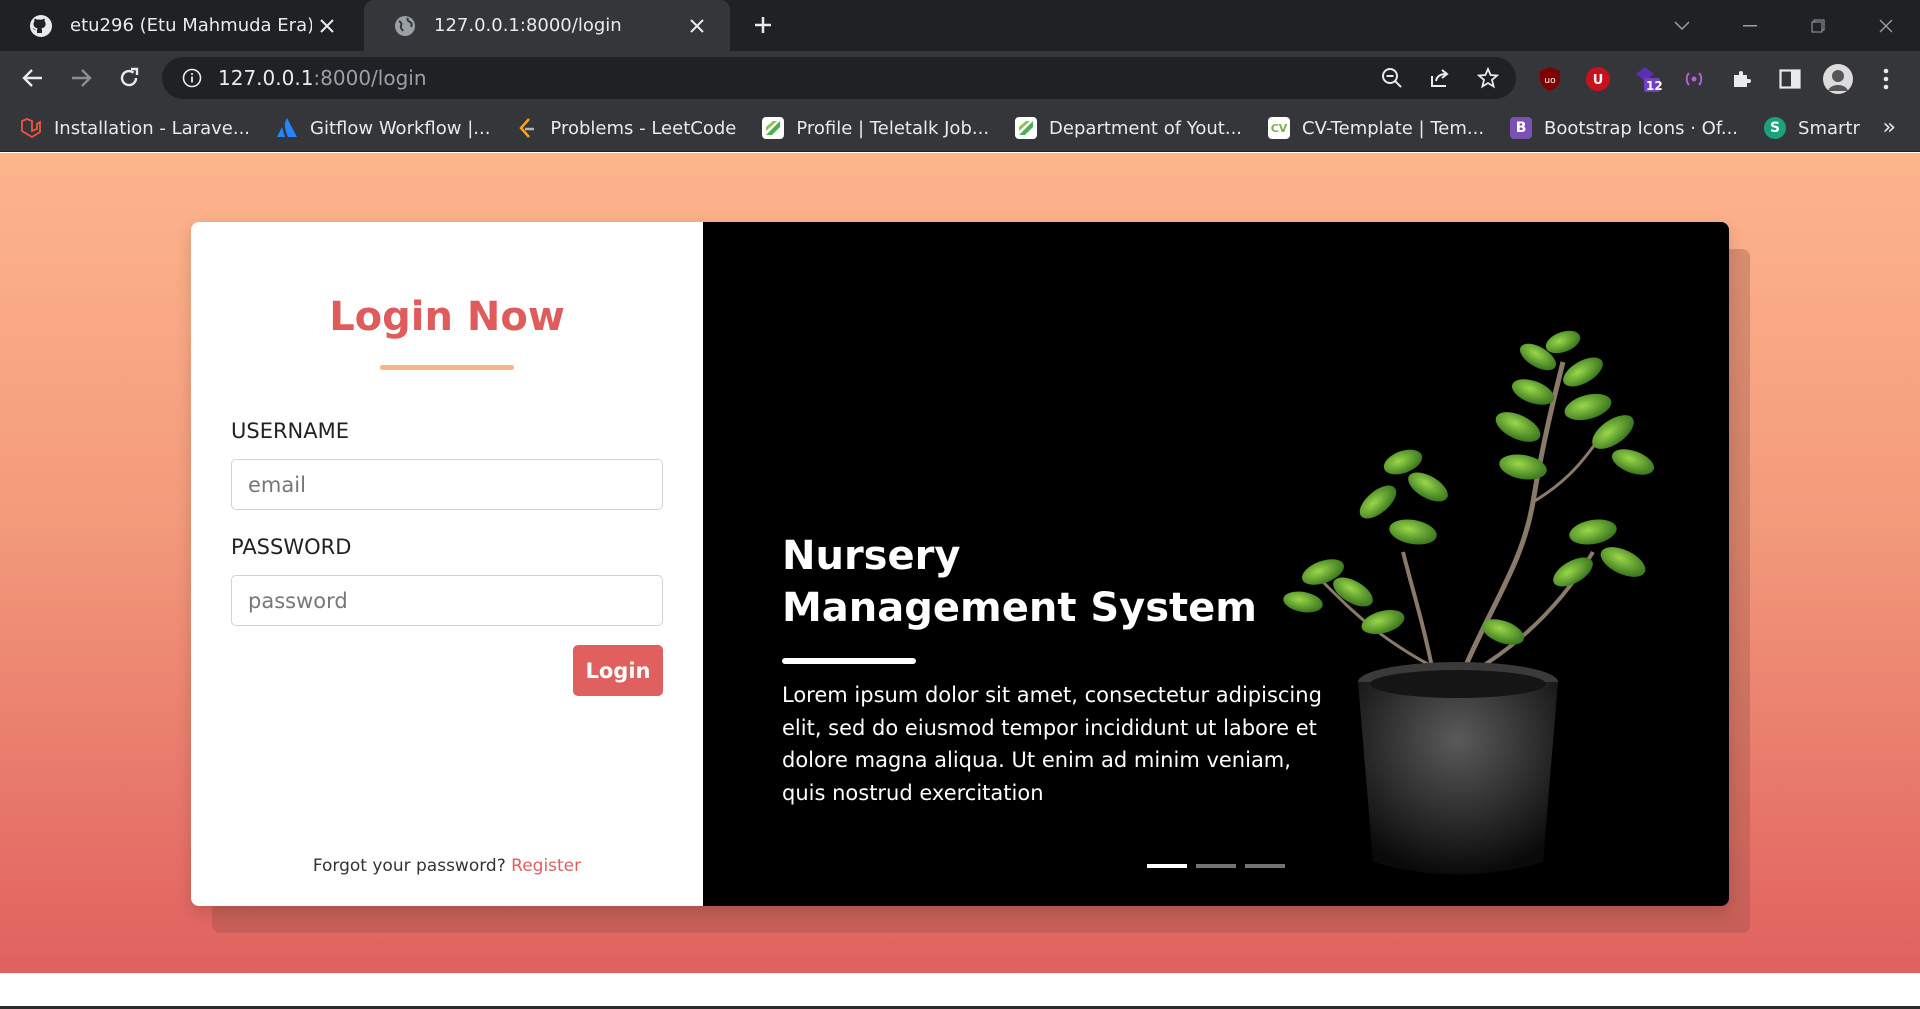  I want to click on tab-github: etu296 (Etu Mahmuda Era), so click(180, 25).